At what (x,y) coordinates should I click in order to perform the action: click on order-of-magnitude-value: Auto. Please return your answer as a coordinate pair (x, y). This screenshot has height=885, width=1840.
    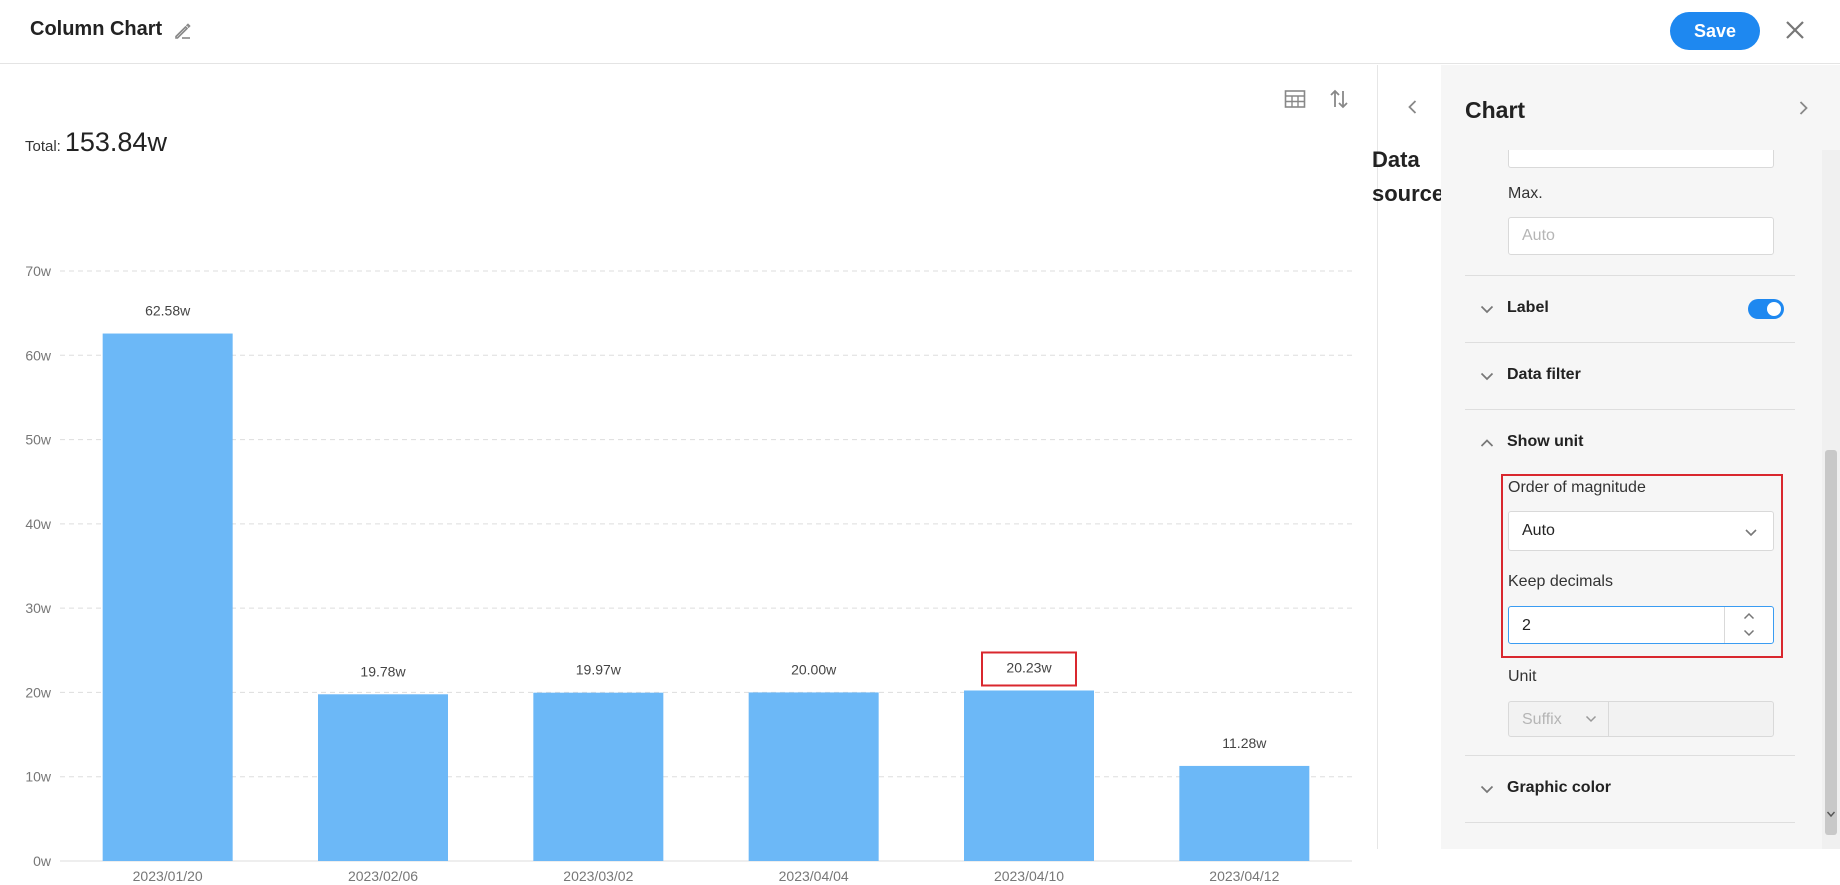
    Looking at the image, I should click on (1538, 530).